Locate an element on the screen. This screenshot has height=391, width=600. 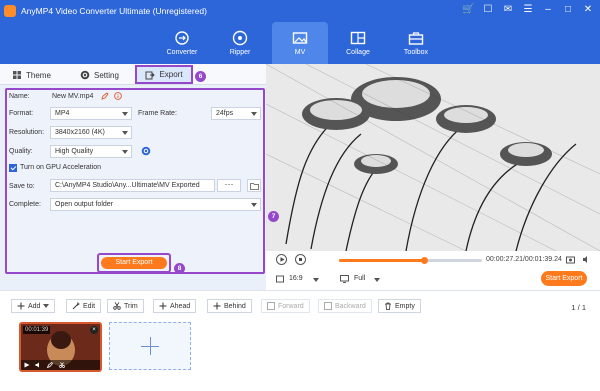
export-icon is located at coordinates (150, 75).